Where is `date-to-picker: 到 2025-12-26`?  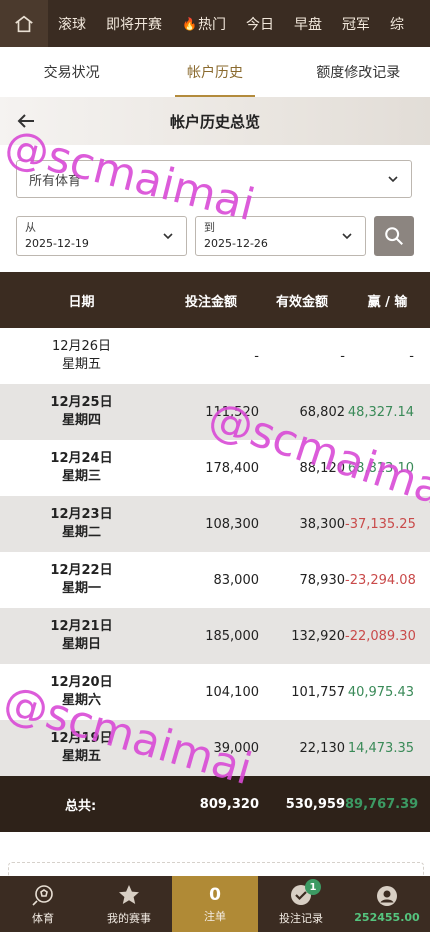 date-to-picker: 到 2025-12-26 is located at coordinates (280, 236).